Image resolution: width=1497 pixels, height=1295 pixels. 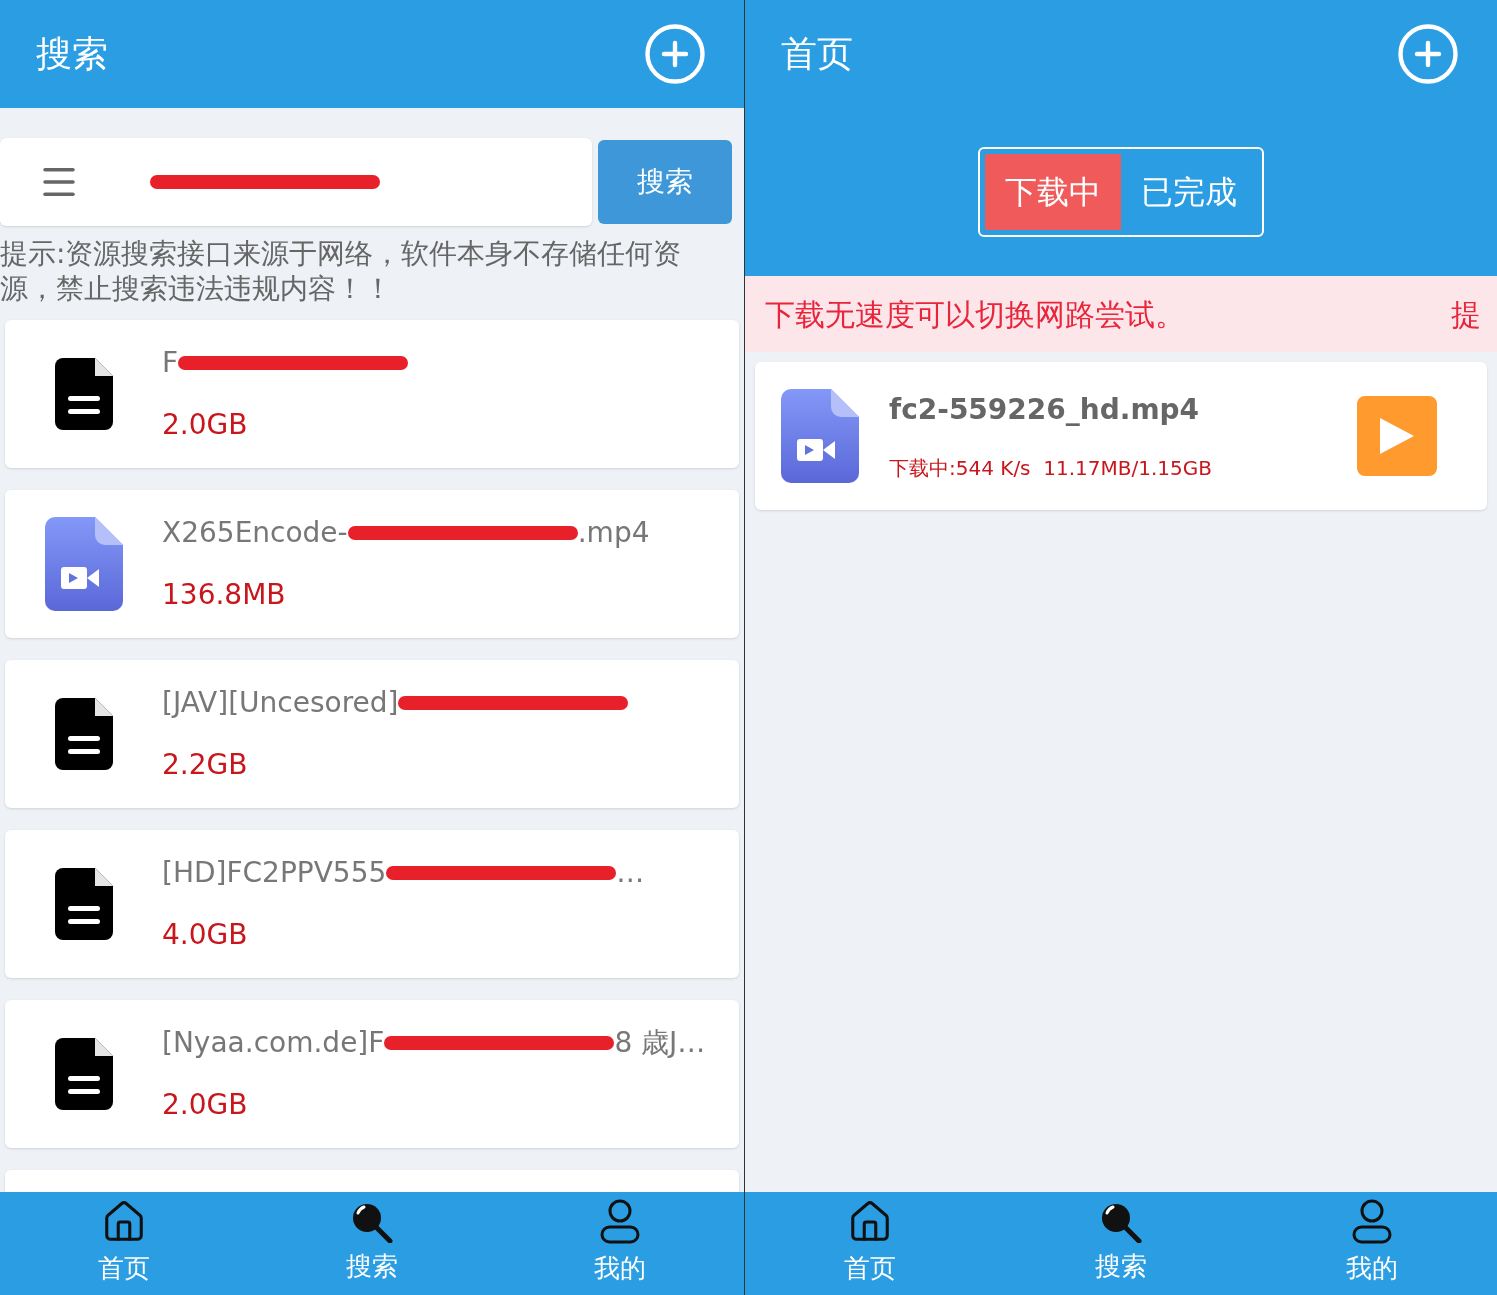 What do you see at coordinates (975, 314) in the screenshot?
I see `notice-text: 下载无速度可以切换网路尝试。` at bounding box center [975, 314].